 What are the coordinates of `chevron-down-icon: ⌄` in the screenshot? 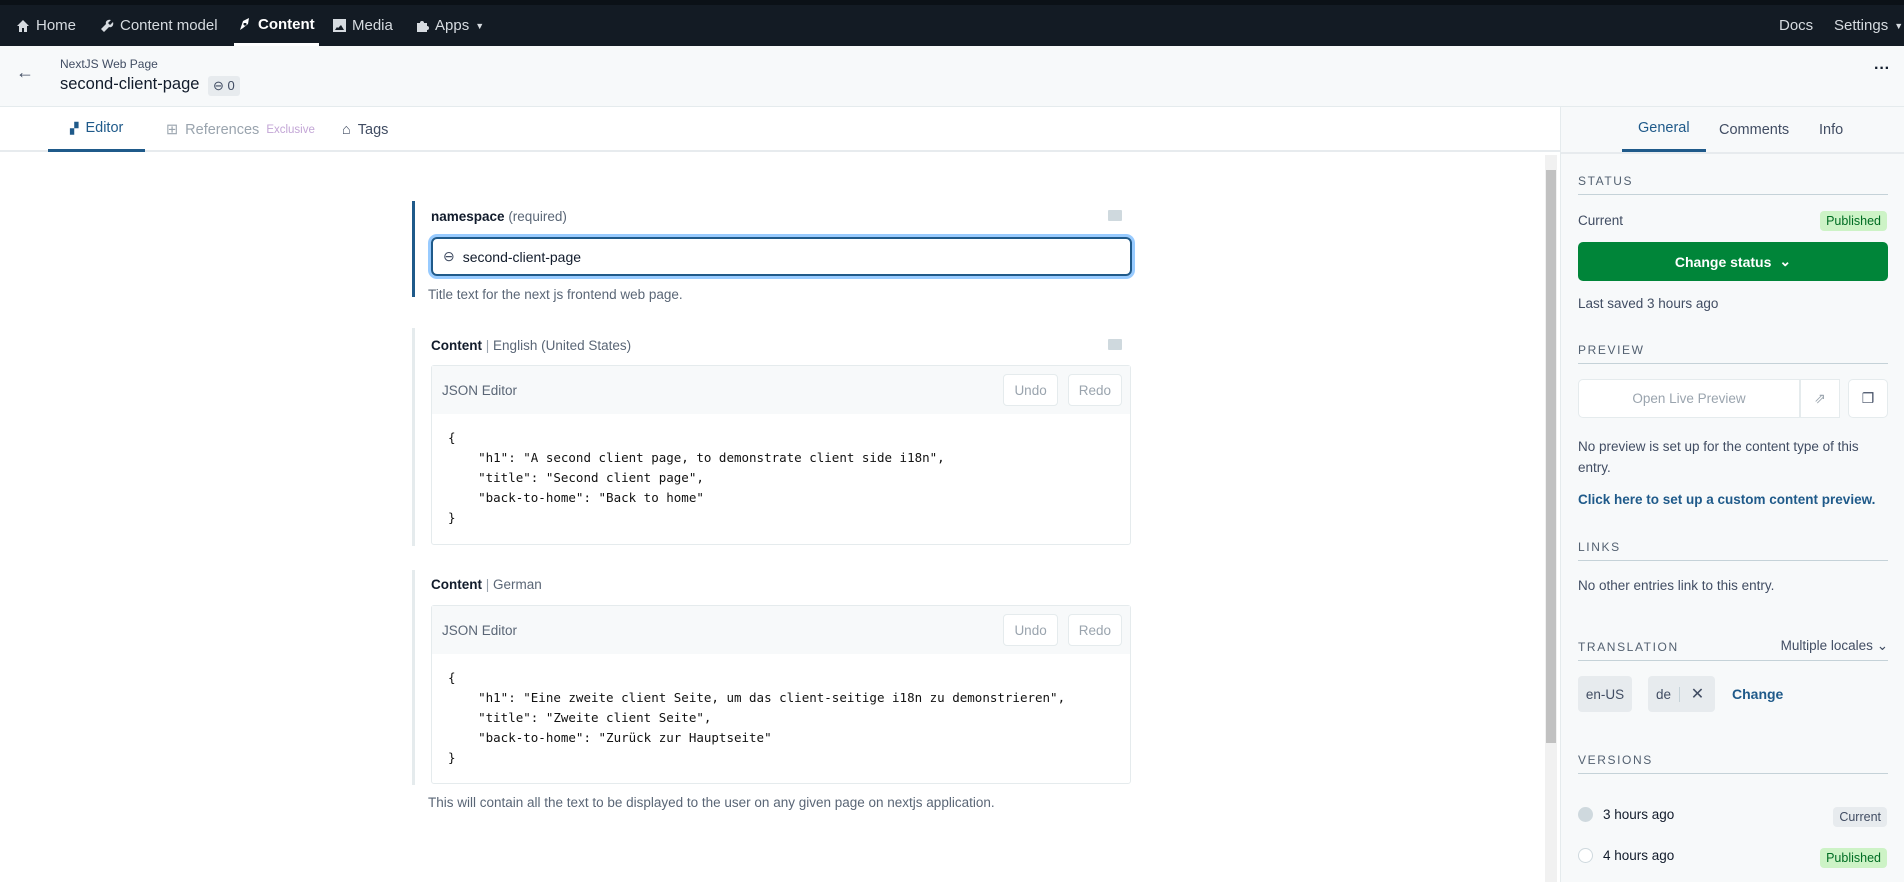 It's located at (1785, 261).